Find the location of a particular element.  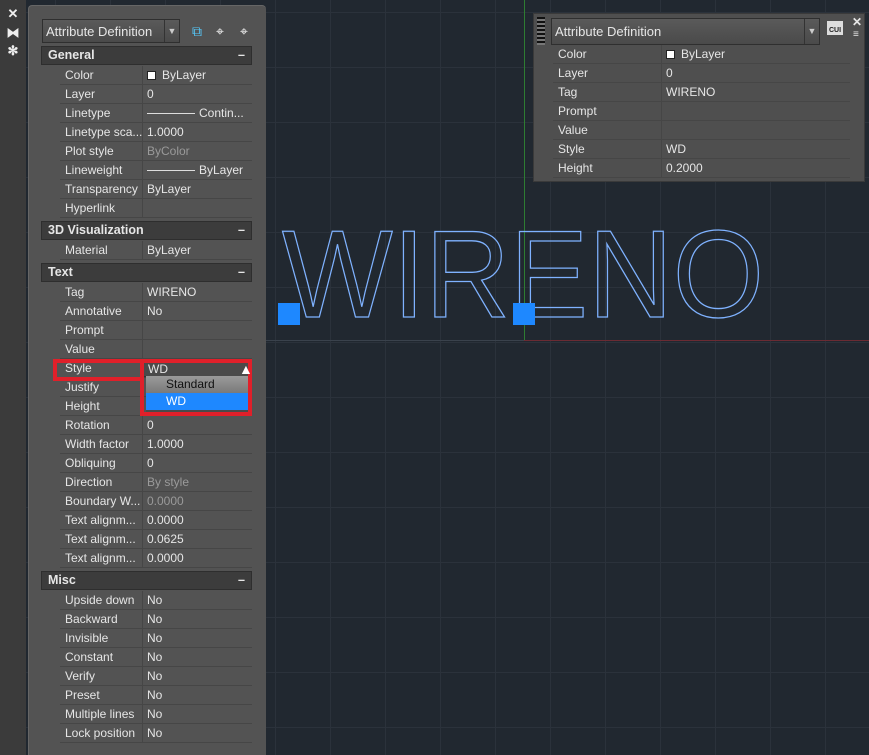

property-row: Invisible No is located at coordinates (156, 638).